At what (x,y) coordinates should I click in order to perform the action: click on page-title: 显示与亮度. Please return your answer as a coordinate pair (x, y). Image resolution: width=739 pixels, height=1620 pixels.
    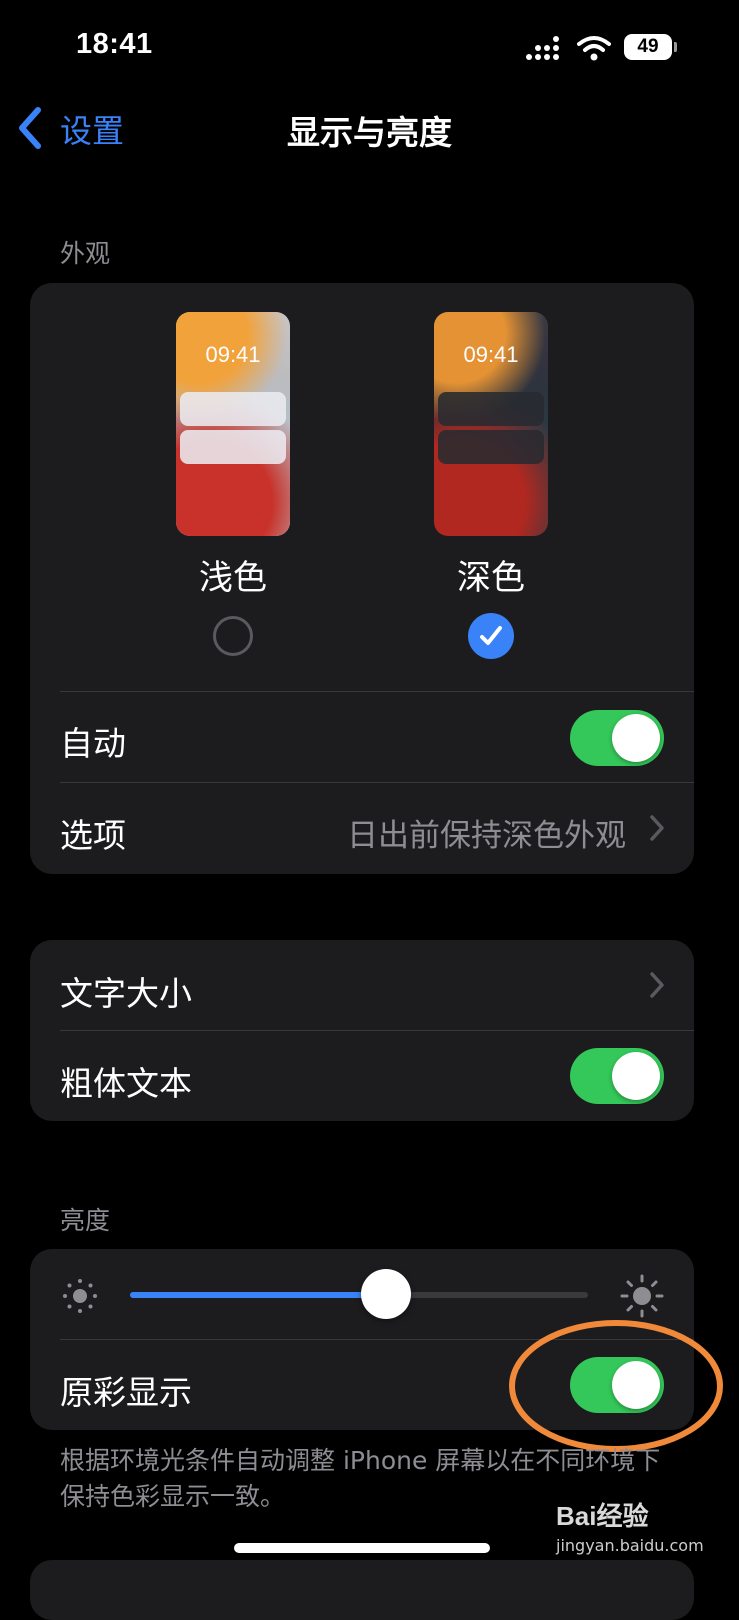
    Looking at the image, I should click on (369, 132).